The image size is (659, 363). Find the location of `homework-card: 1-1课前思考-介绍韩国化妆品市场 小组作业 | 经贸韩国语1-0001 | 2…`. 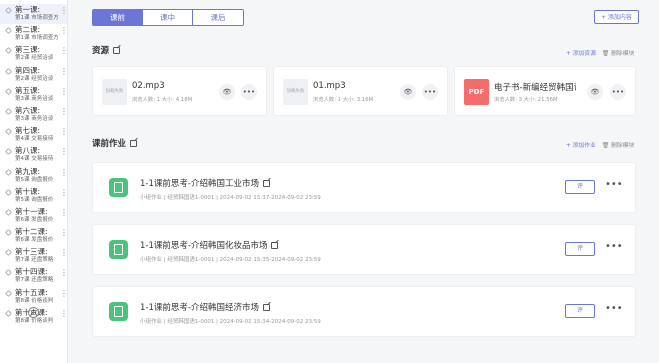

homework-card: 1-1课前思考-介绍韩国化妆品市场 小组作业 | 经贸韩国语1-0001 | 2… is located at coordinates (364, 249).